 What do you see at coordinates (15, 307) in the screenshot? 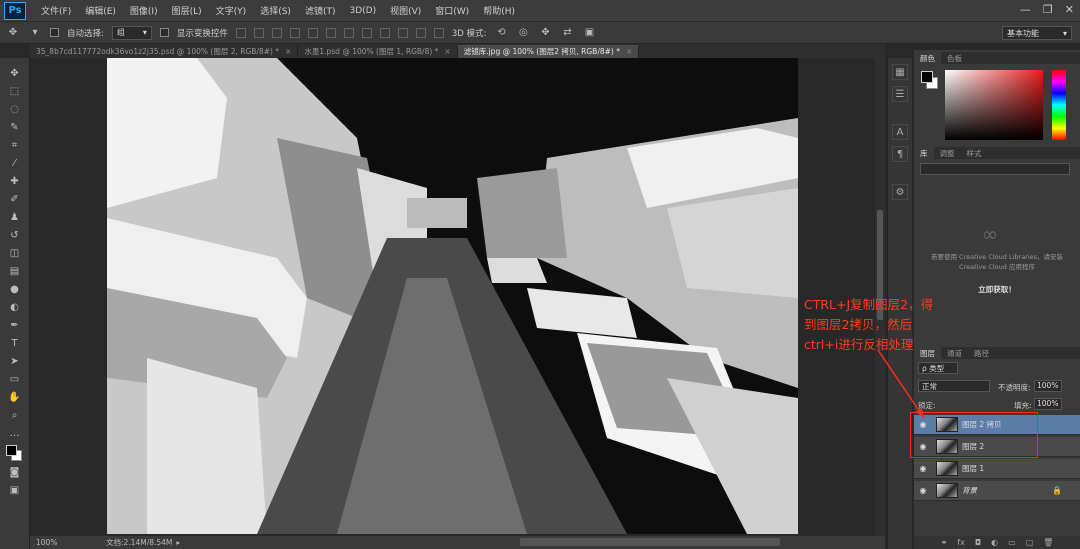
I see `dodge-tool-icon: ◐` at bounding box center [15, 307].